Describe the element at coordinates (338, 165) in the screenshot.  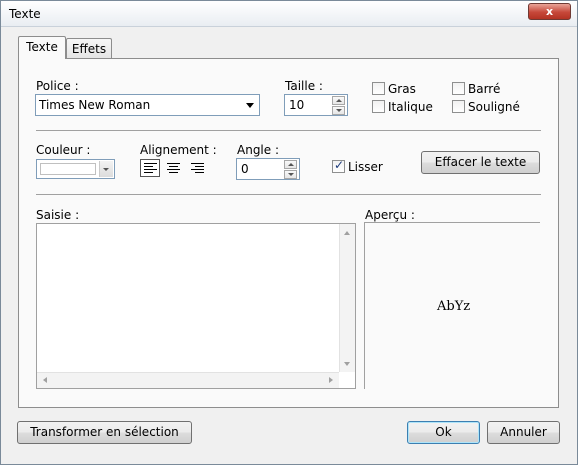
I see `smooth-checkbox` at that location.